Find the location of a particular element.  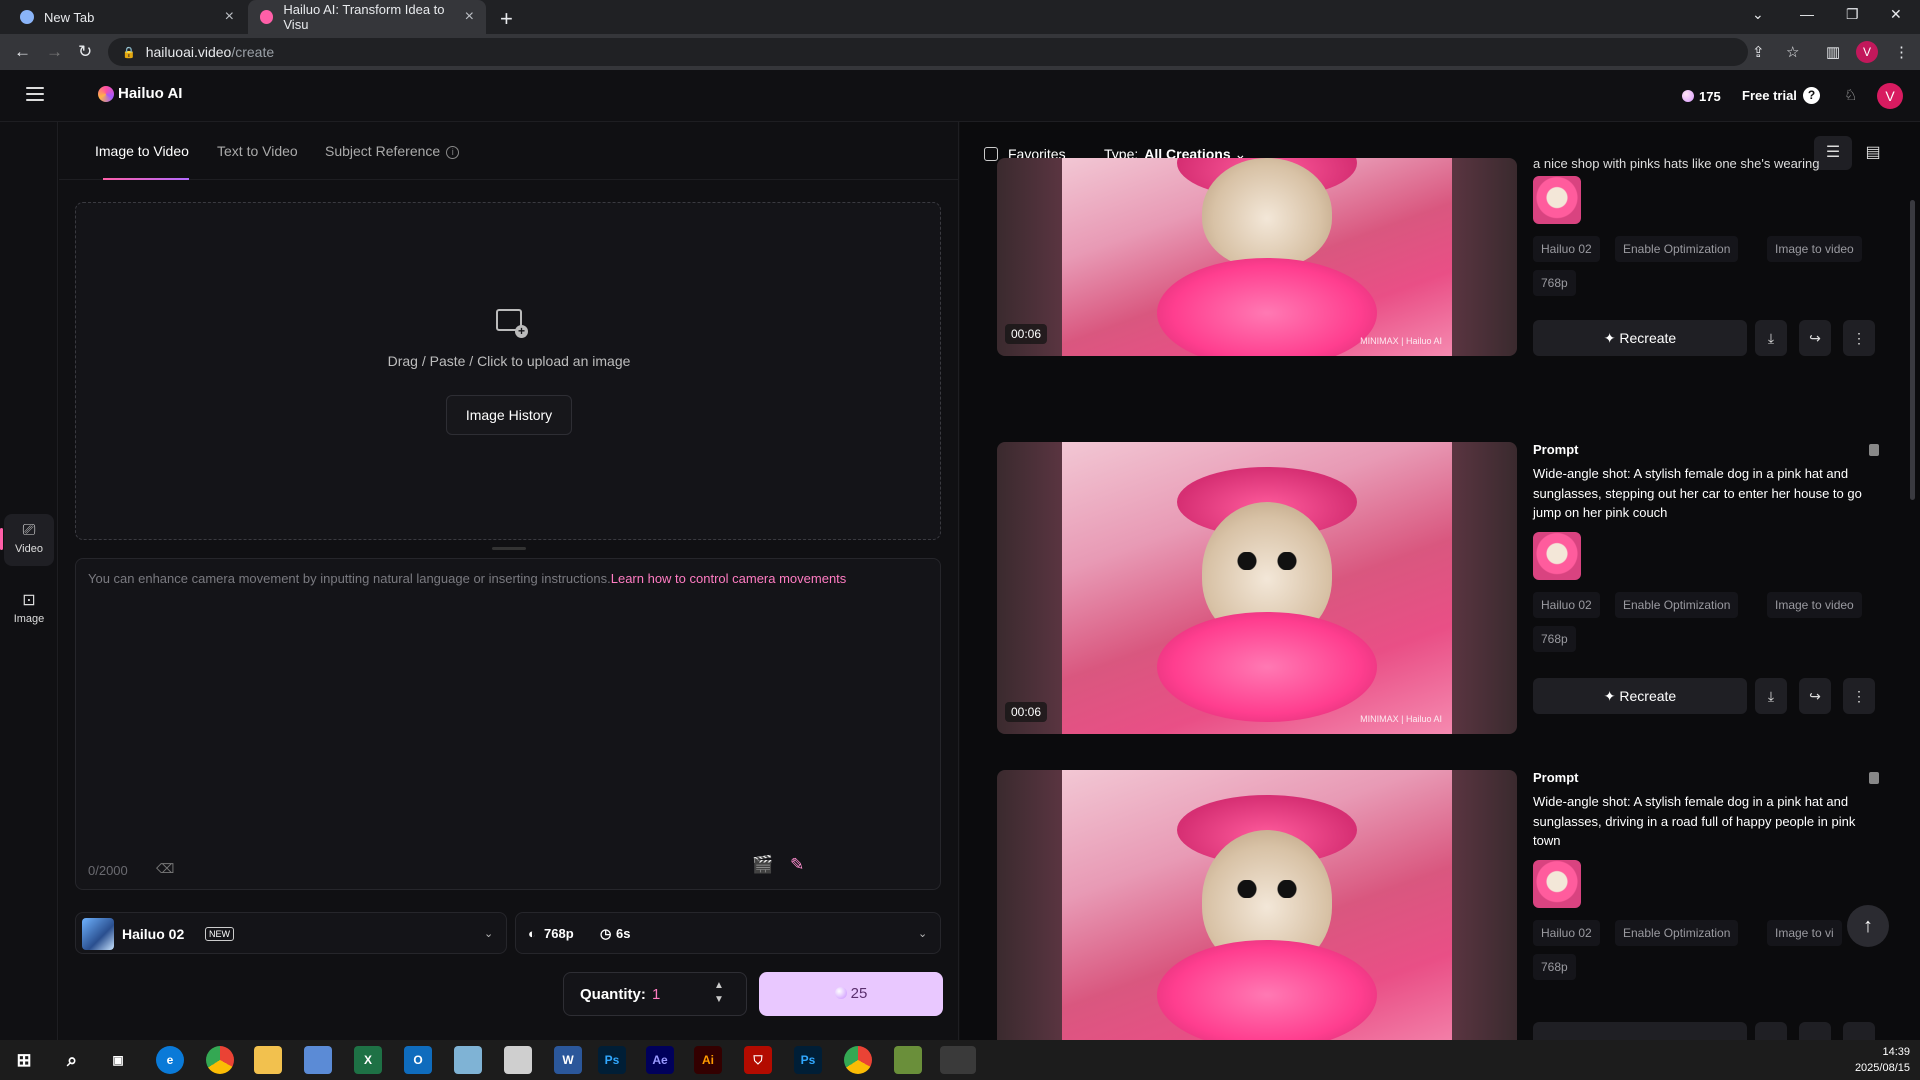

hailuo-favicon-icon is located at coordinates (267, 17).